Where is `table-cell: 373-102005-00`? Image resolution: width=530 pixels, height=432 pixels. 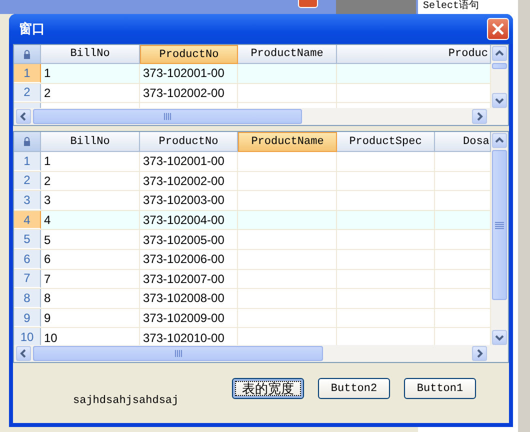
table-cell: 373-102005-00 is located at coordinates (189, 239).